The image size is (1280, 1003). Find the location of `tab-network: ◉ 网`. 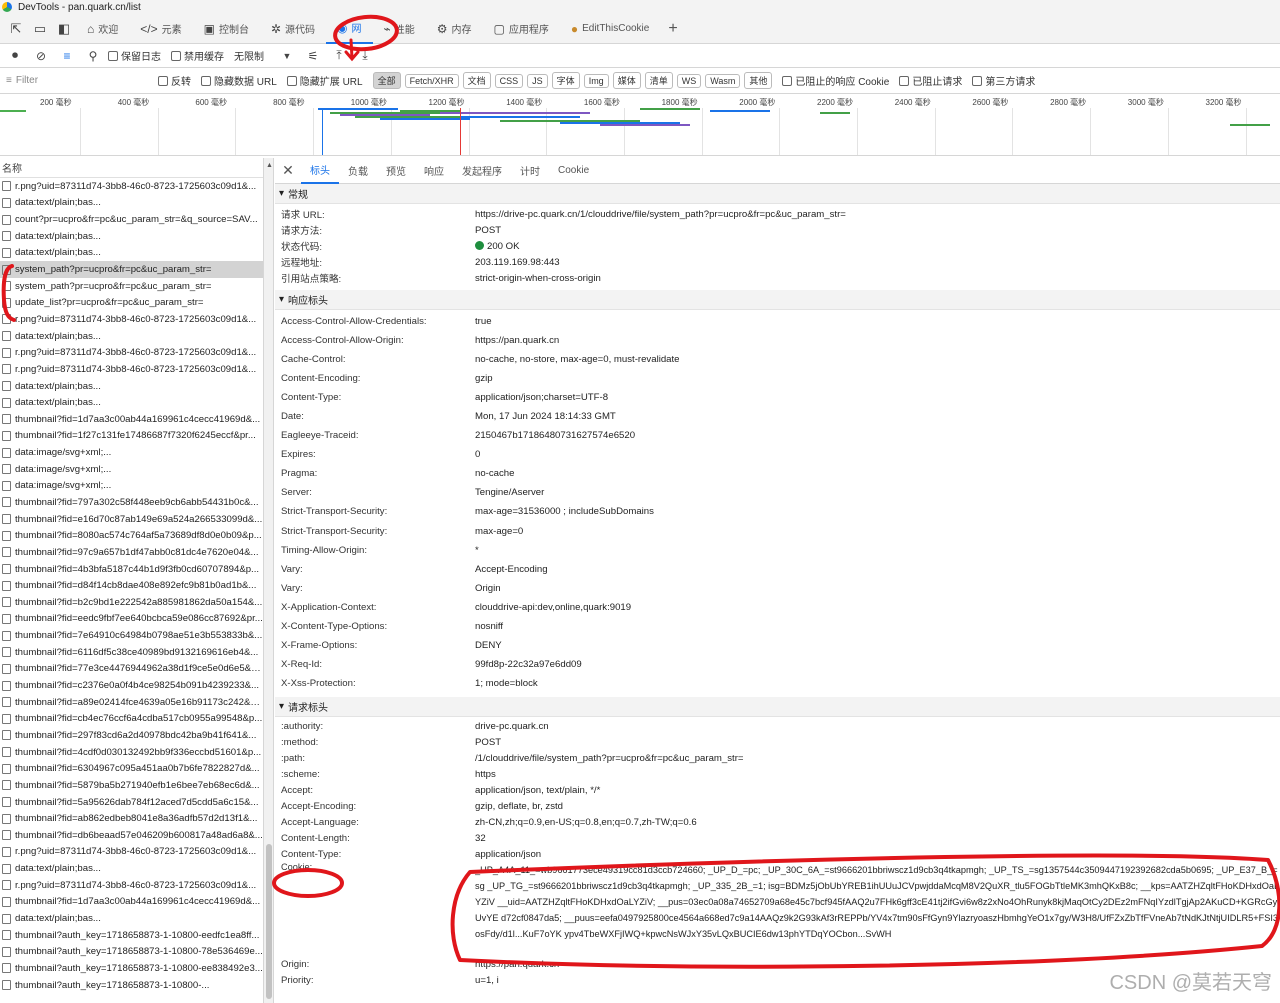

tab-network: ◉ 网 is located at coordinates (349, 29).